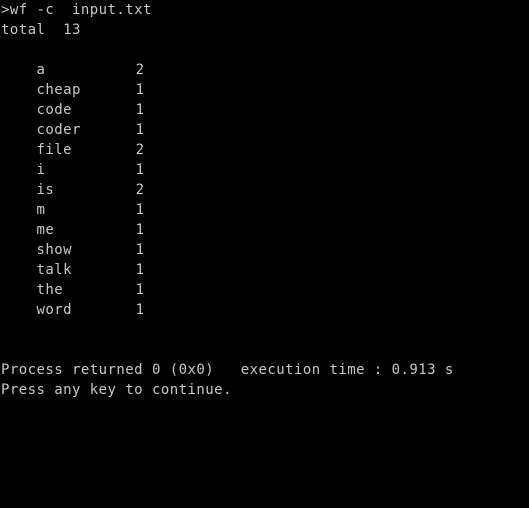 The height and width of the screenshot is (508, 529). I want to click on word-label: me, so click(45, 230).